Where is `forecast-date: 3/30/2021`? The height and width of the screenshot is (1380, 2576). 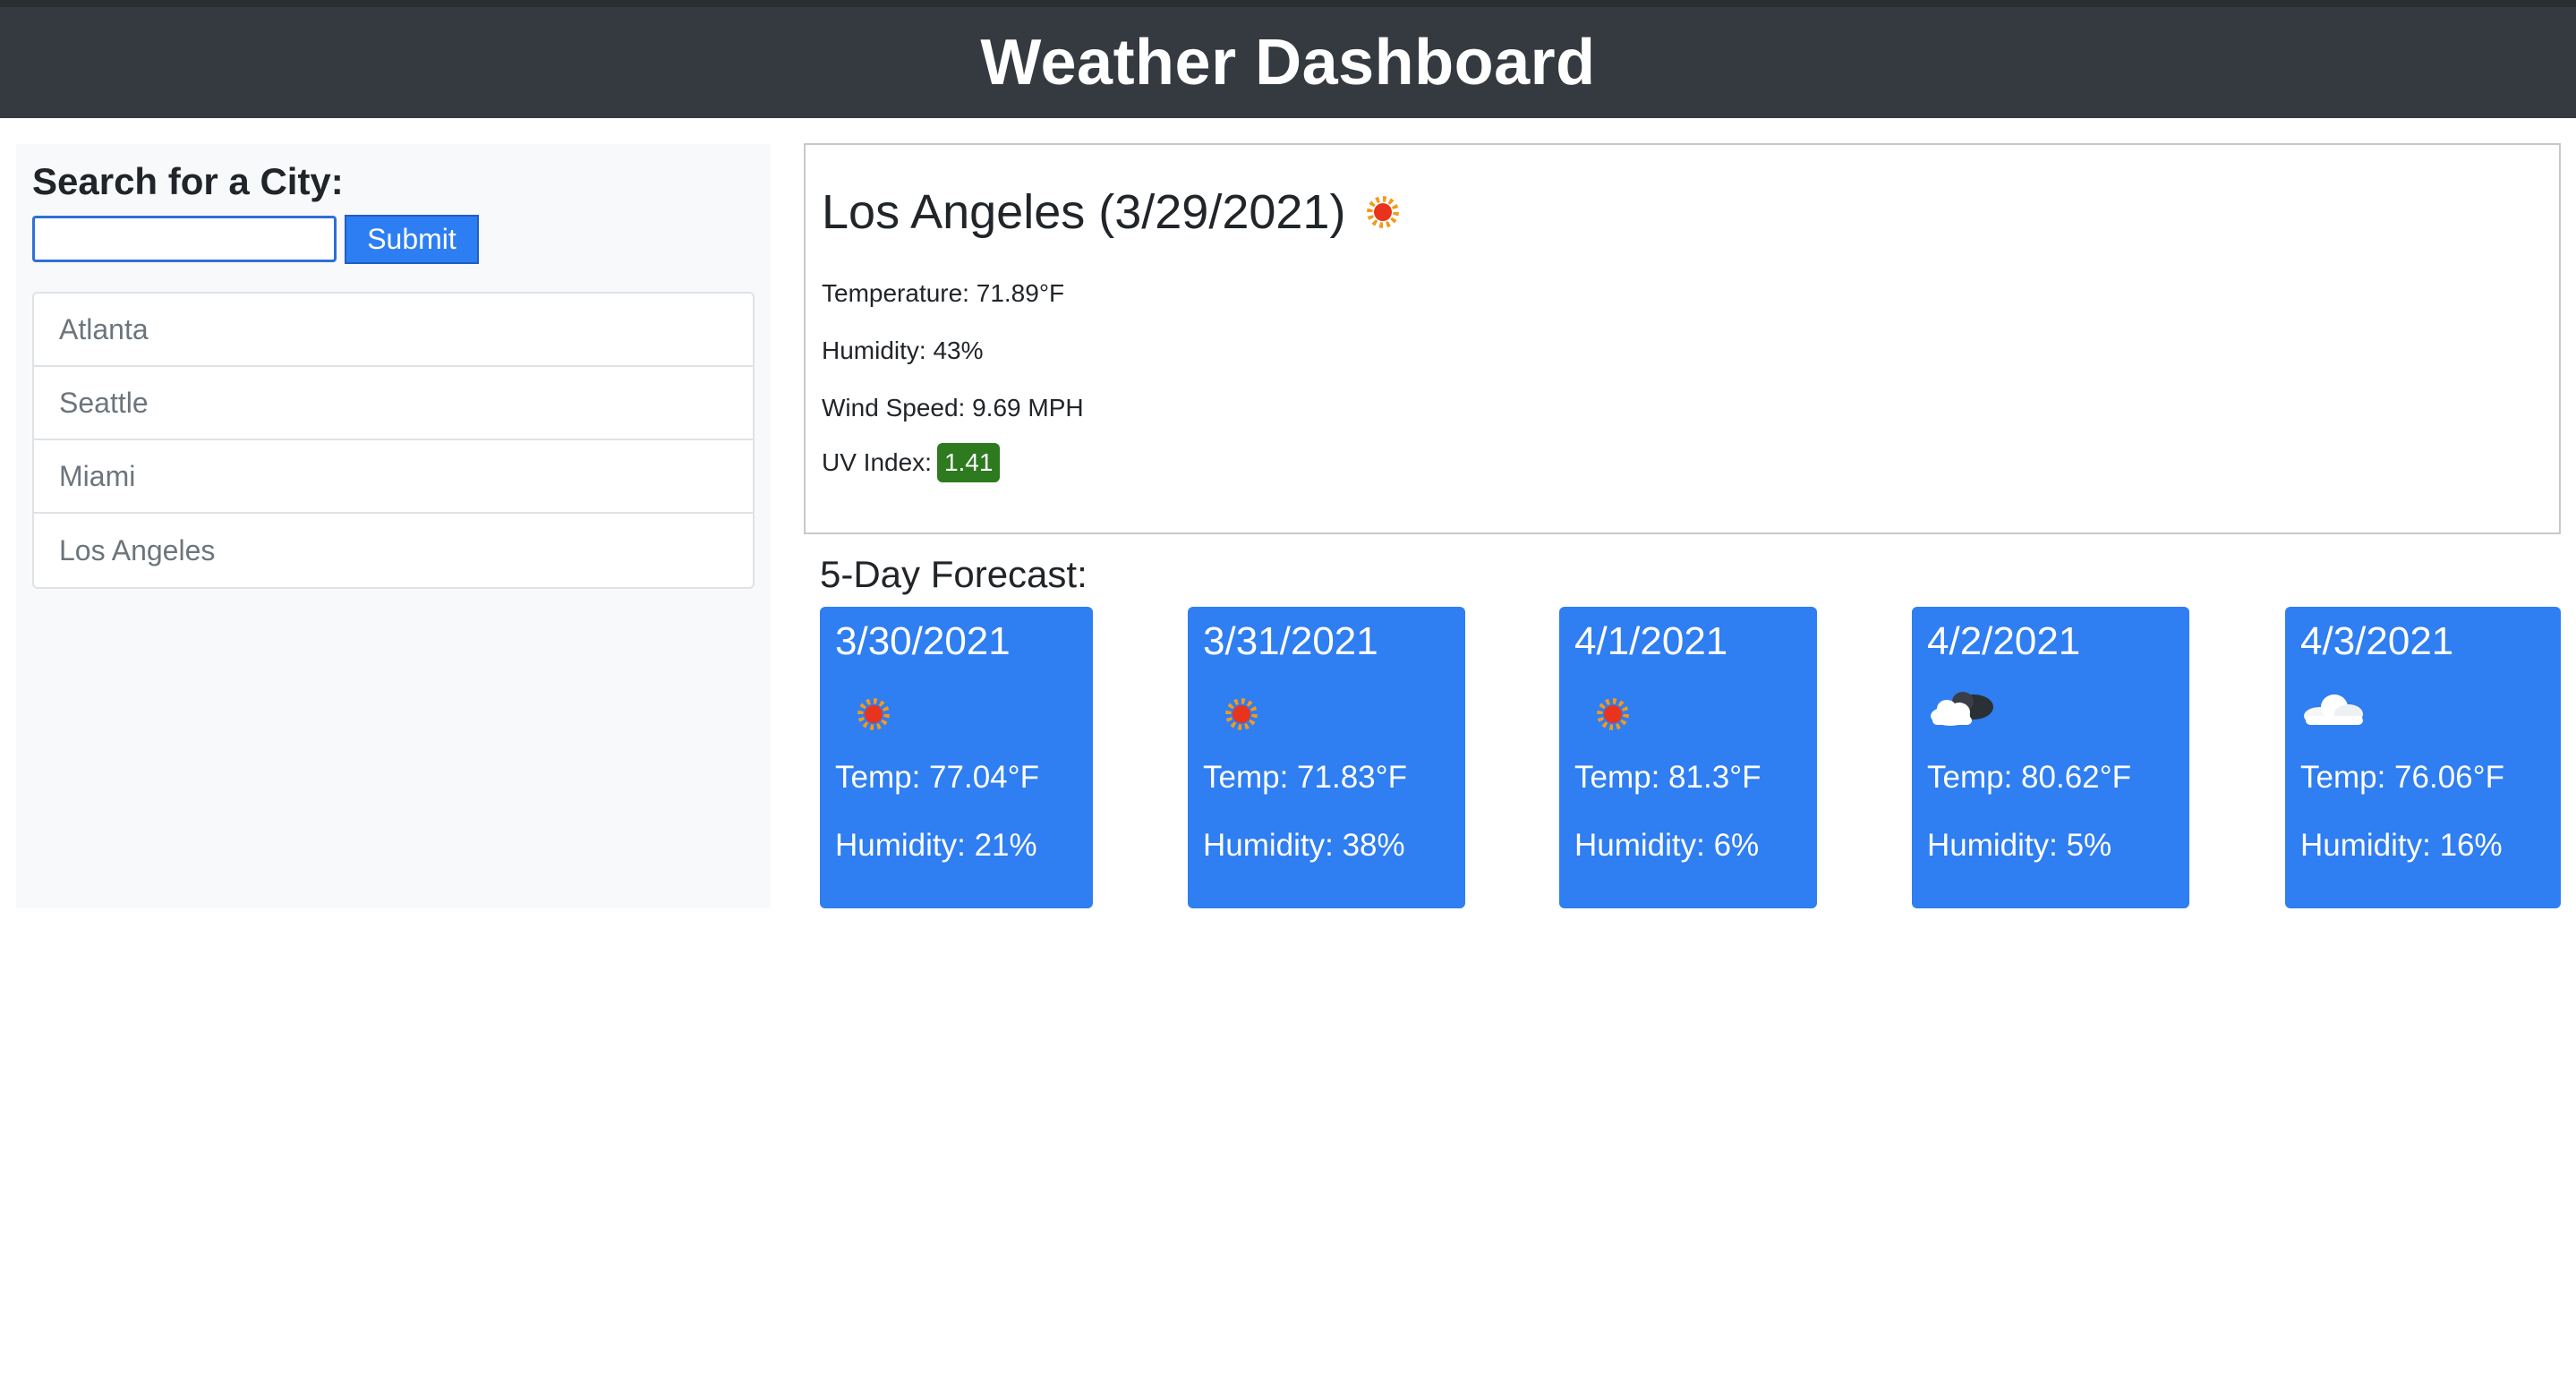
forecast-date: 3/30/2021 is located at coordinates (923, 641).